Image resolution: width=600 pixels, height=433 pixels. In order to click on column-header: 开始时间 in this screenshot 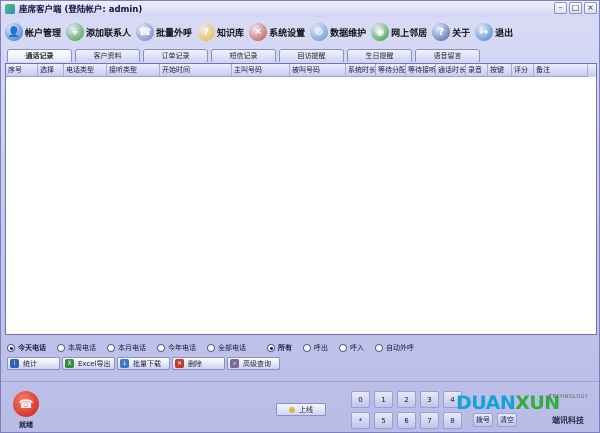, I will do `click(196, 70)`.